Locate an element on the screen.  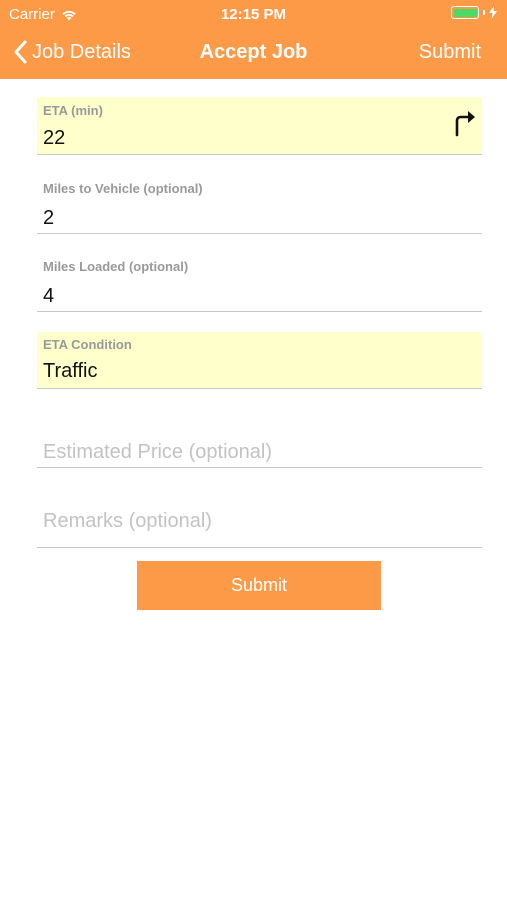
remarks-placeholder: Remarks (optional) is located at coordinates (127, 521).